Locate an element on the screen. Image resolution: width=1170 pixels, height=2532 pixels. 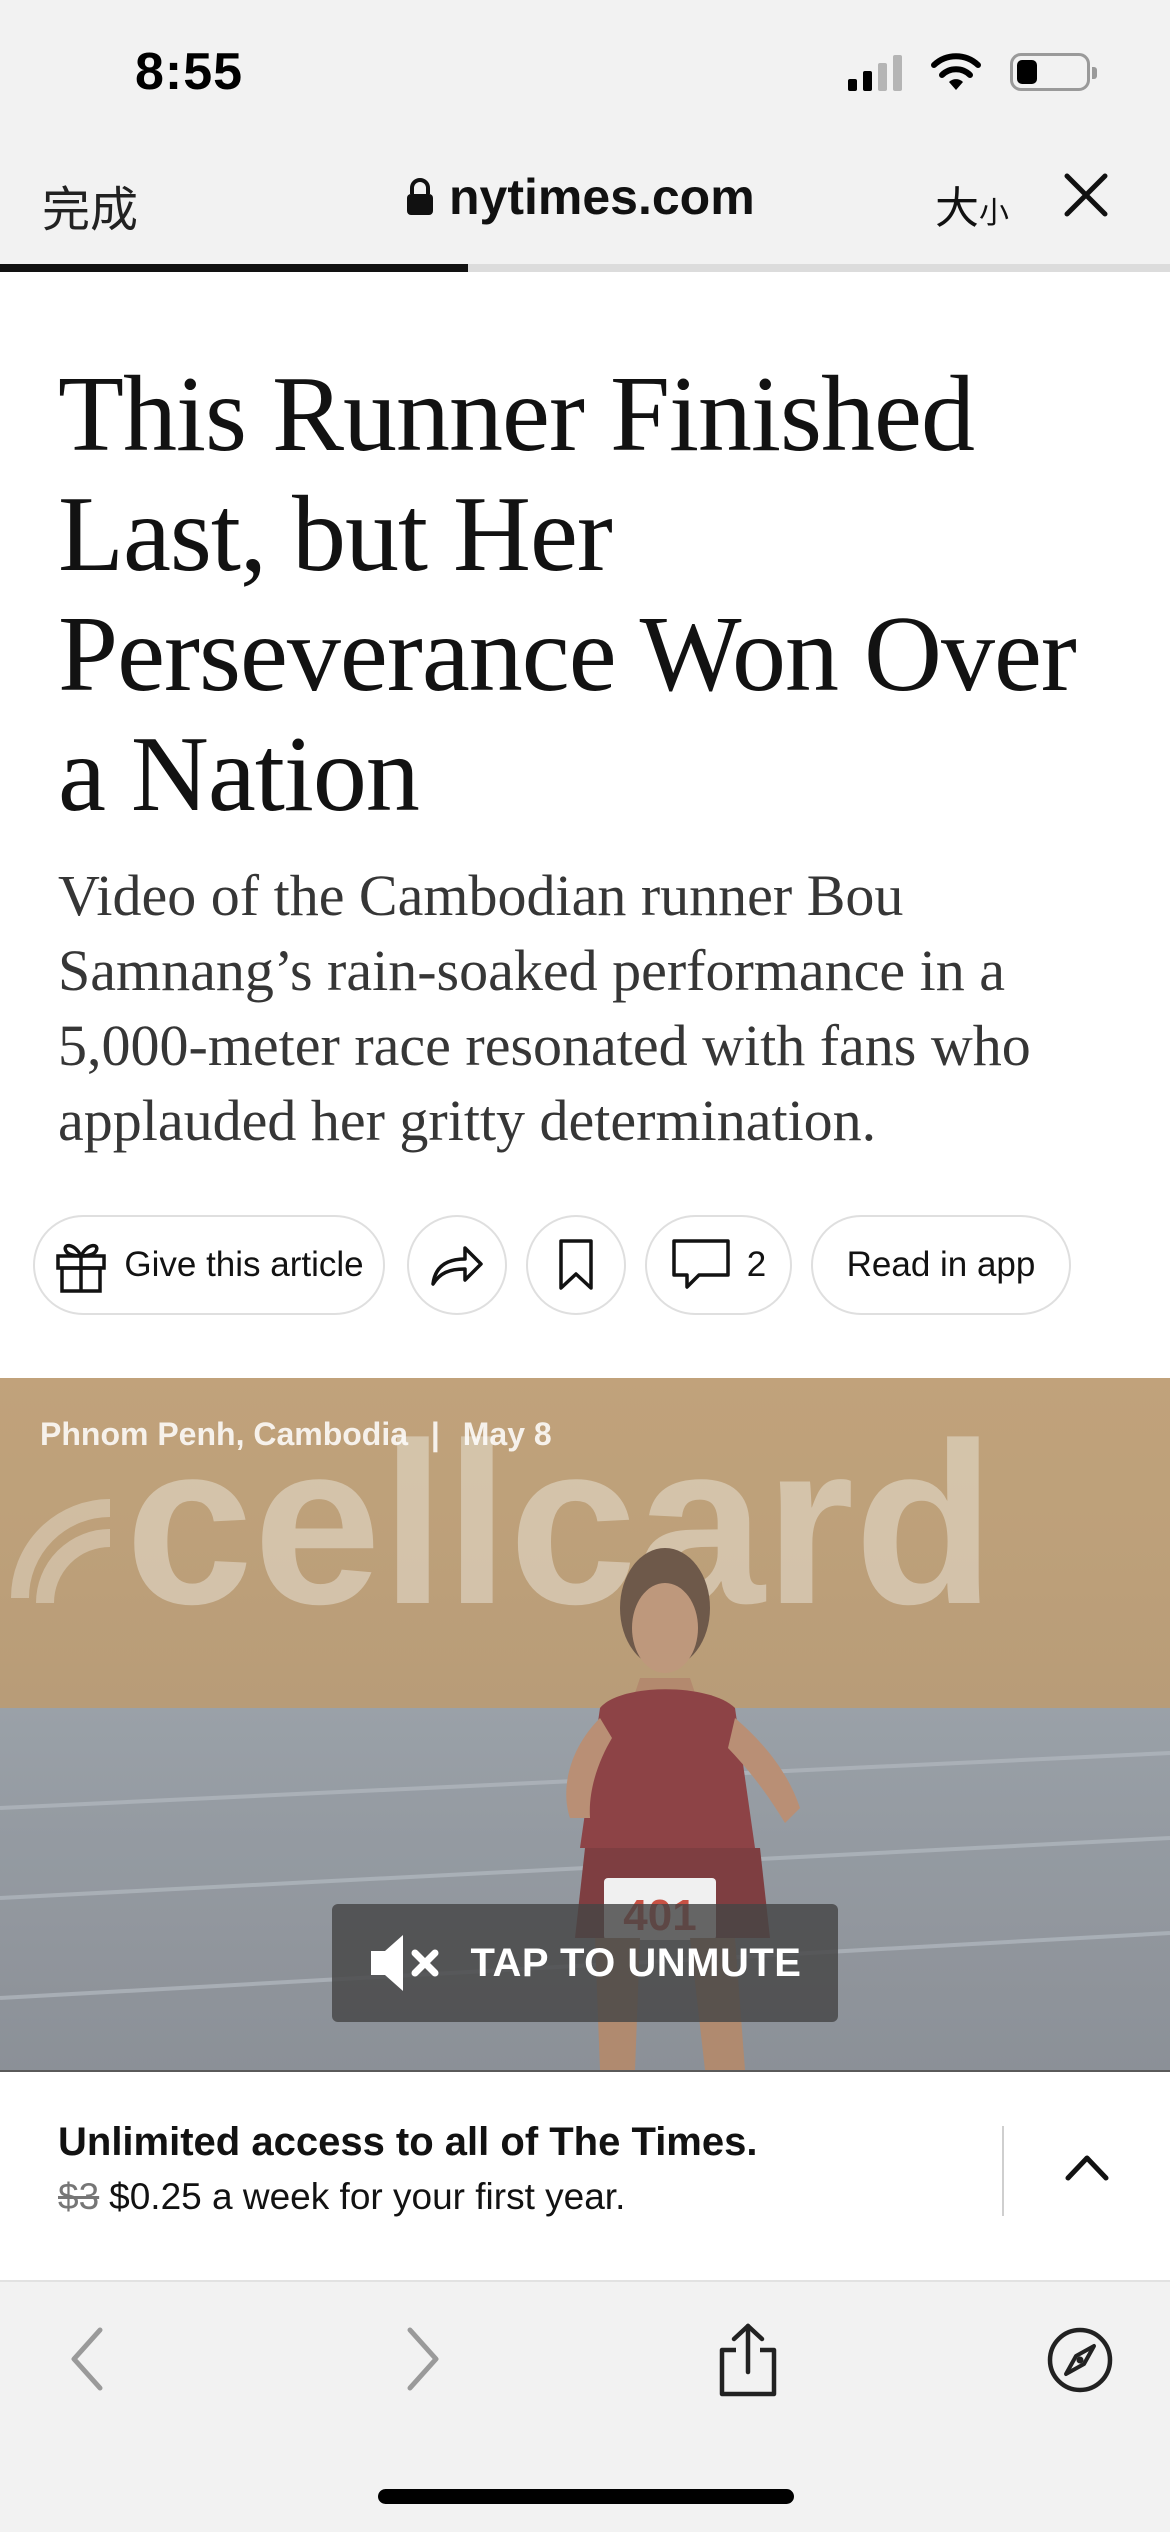
text-size-button: 大小 is located at coordinates (972, 204).